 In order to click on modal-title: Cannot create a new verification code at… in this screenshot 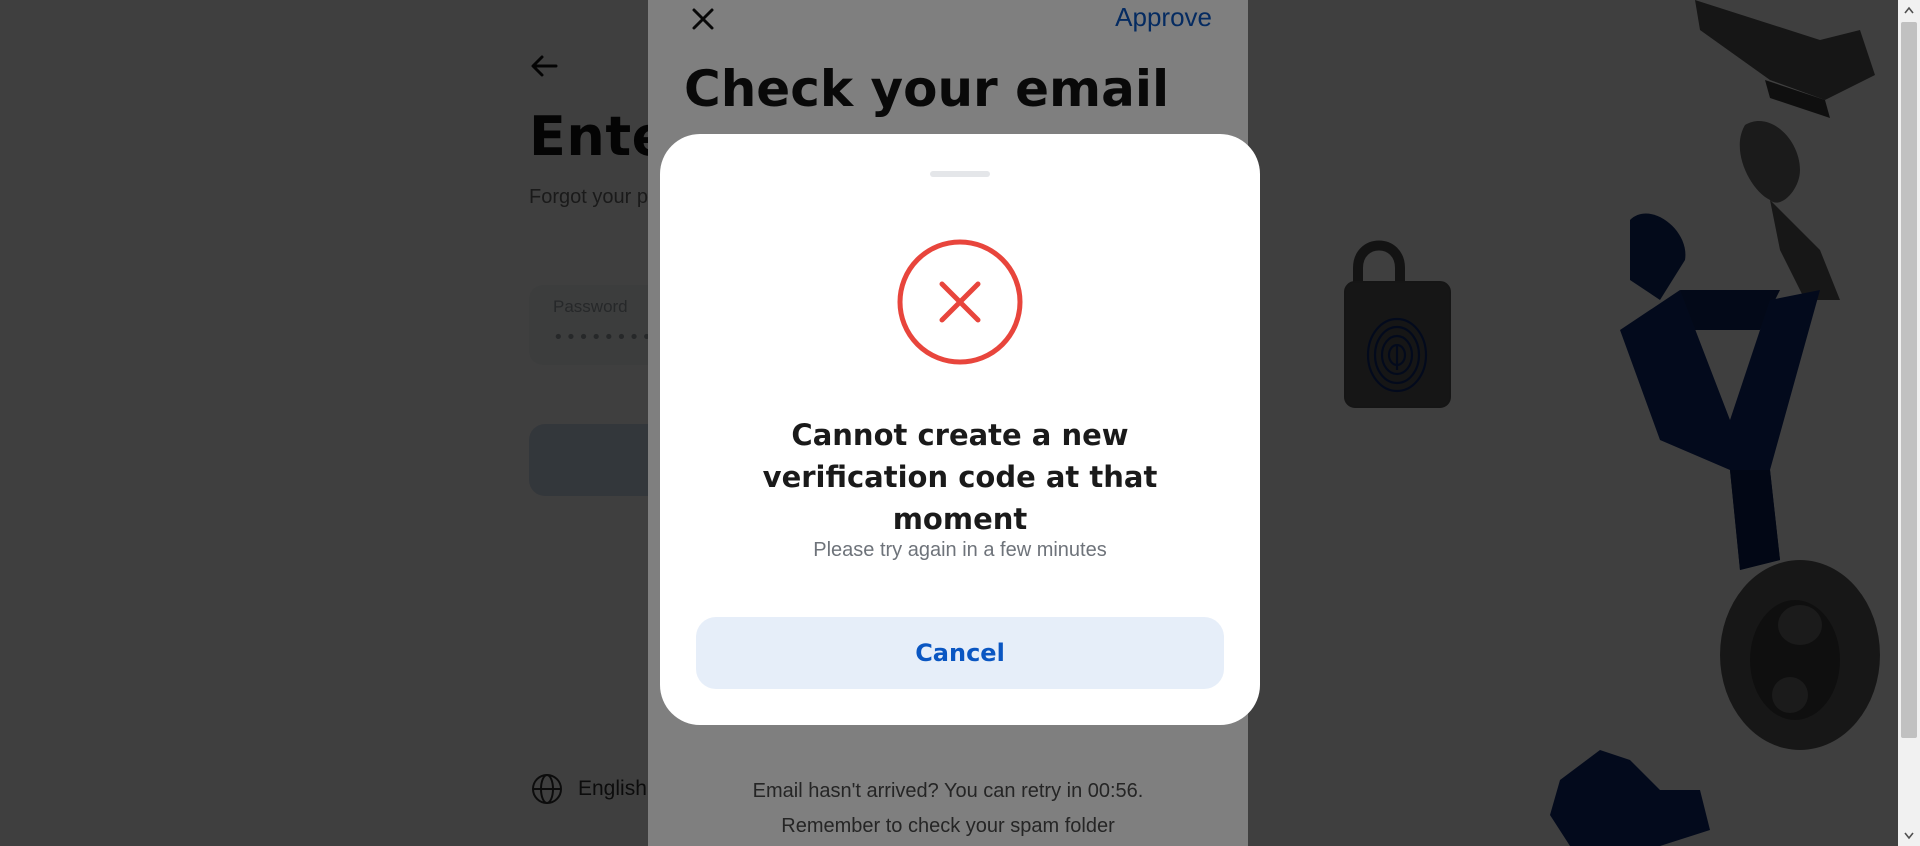, I will do `click(960, 477)`.